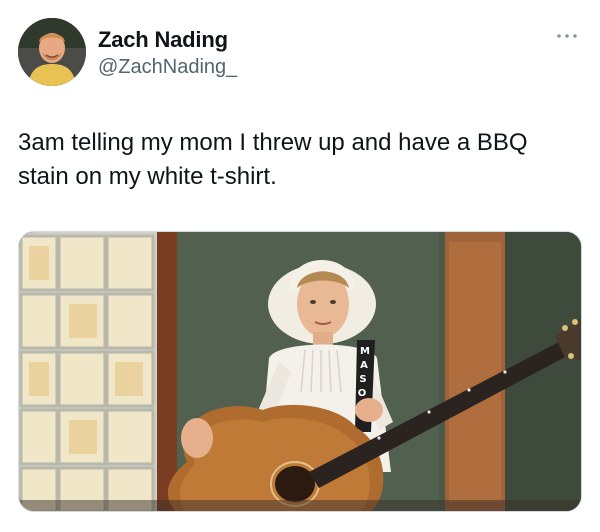  What do you see at coordinates (362, 393) in the screenshot?
I see `strap-letter-4: O` at bounding box center [362, 393].